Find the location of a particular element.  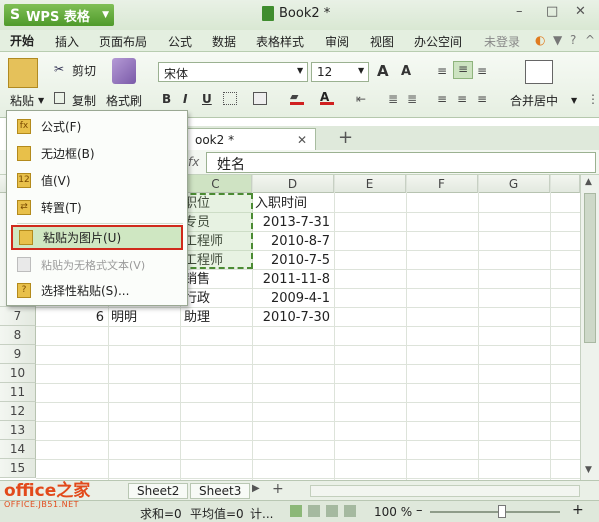

skin-icon: ◐ is located at coordinates (540, 40).